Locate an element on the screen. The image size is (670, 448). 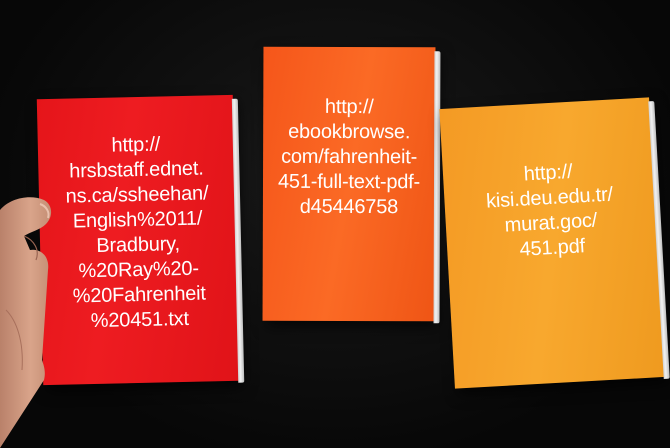
hand-image is located at coordinates (26, 322).